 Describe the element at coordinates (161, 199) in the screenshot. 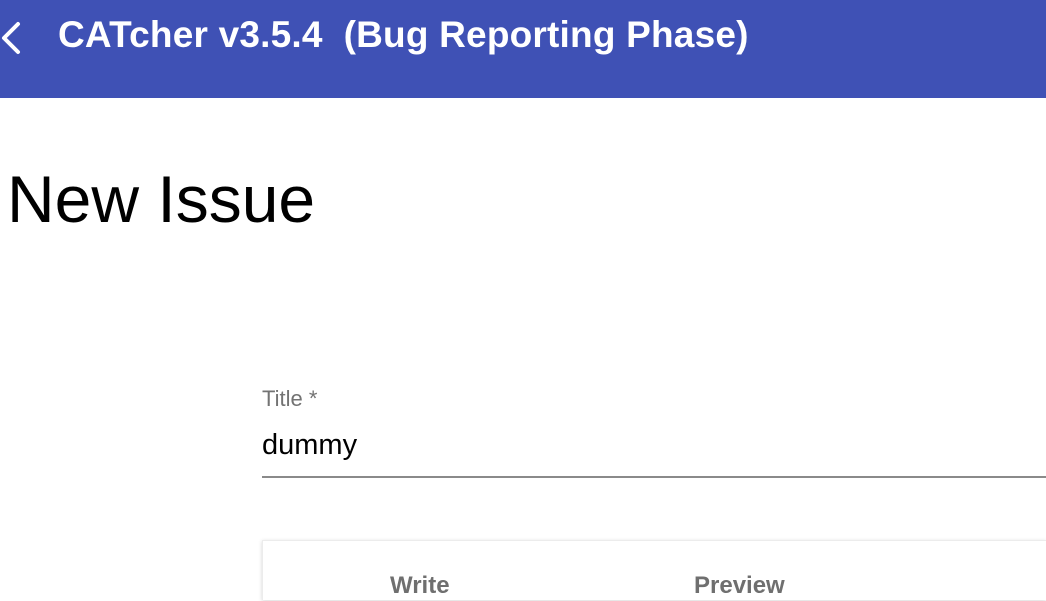

I see `page-title: New Issue` at that location.